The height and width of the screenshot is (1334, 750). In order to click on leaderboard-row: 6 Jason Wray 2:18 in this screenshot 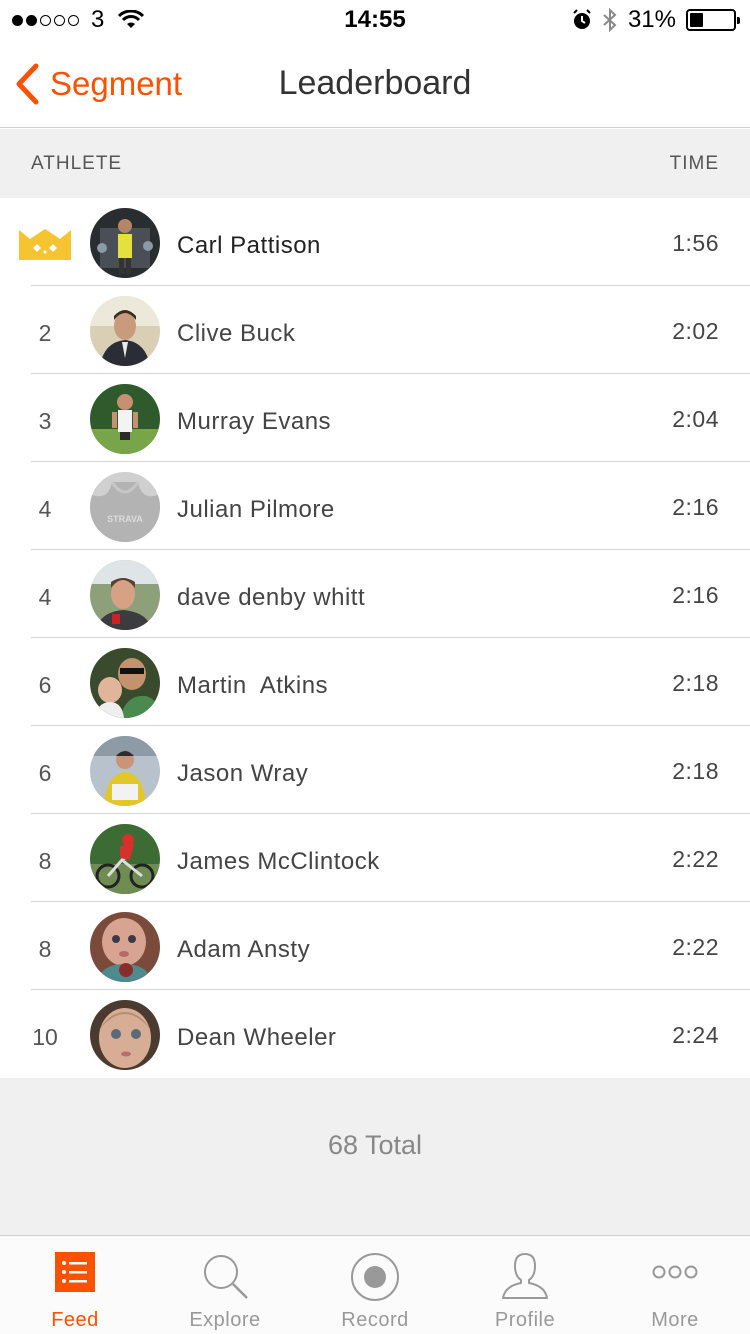, I will do `click(375, 770)`.